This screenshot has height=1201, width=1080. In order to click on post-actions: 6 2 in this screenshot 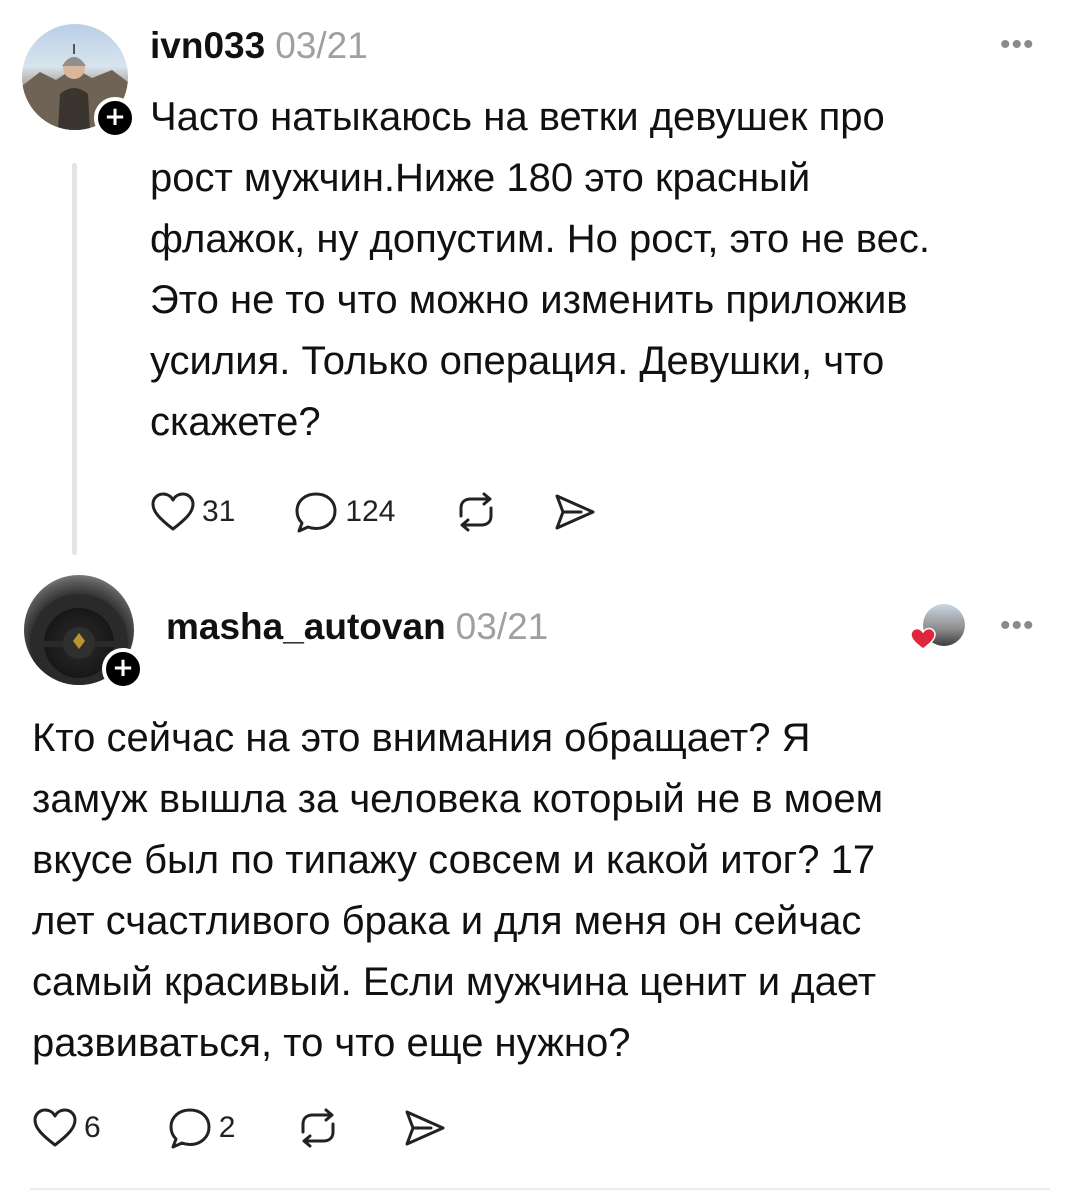, I will do `click(239, 1128)`.